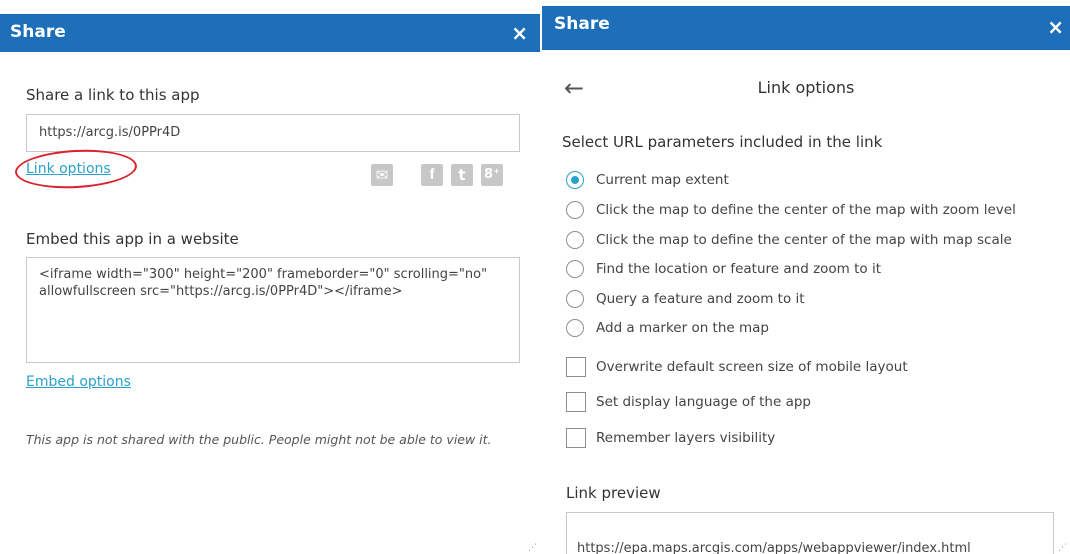  I want to click on radio-add-marker: Add a marker on the map, so click(667, 328).